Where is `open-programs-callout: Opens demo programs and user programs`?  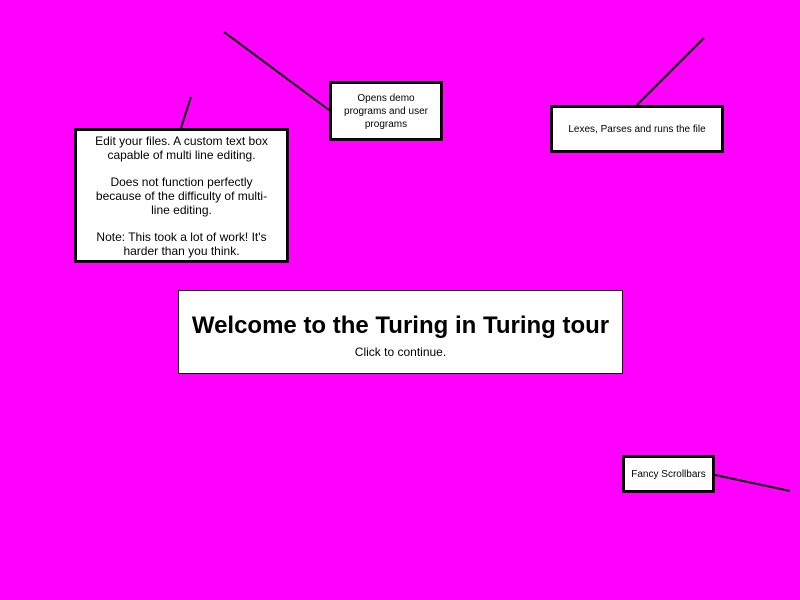
open-programs-callout: Opens demo programs and user programs is located at coordinates (386, 111).